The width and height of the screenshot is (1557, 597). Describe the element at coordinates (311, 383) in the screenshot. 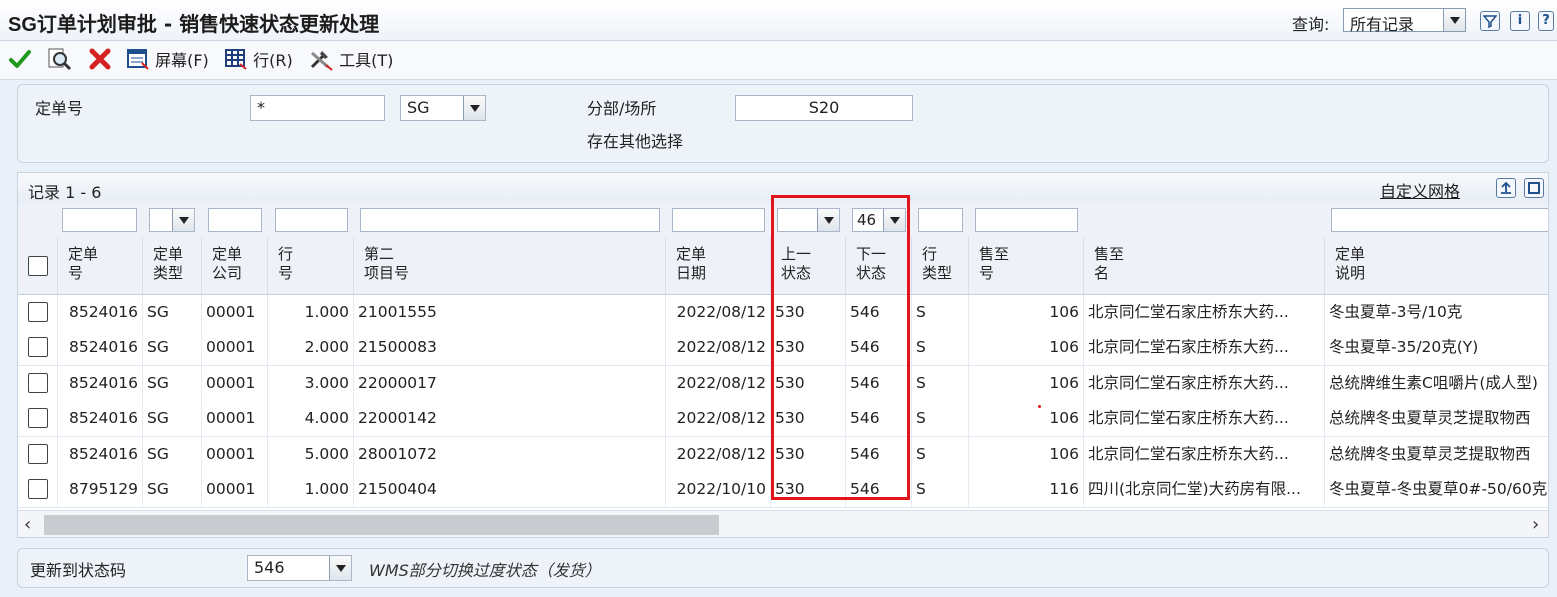

I see `cell-line-no: 3.000` at that location.